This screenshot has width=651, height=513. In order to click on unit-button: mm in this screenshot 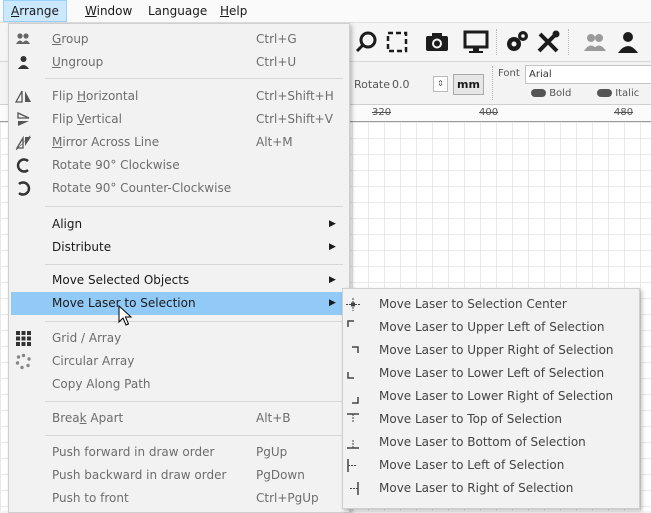, I will do `click(468, 84)`.